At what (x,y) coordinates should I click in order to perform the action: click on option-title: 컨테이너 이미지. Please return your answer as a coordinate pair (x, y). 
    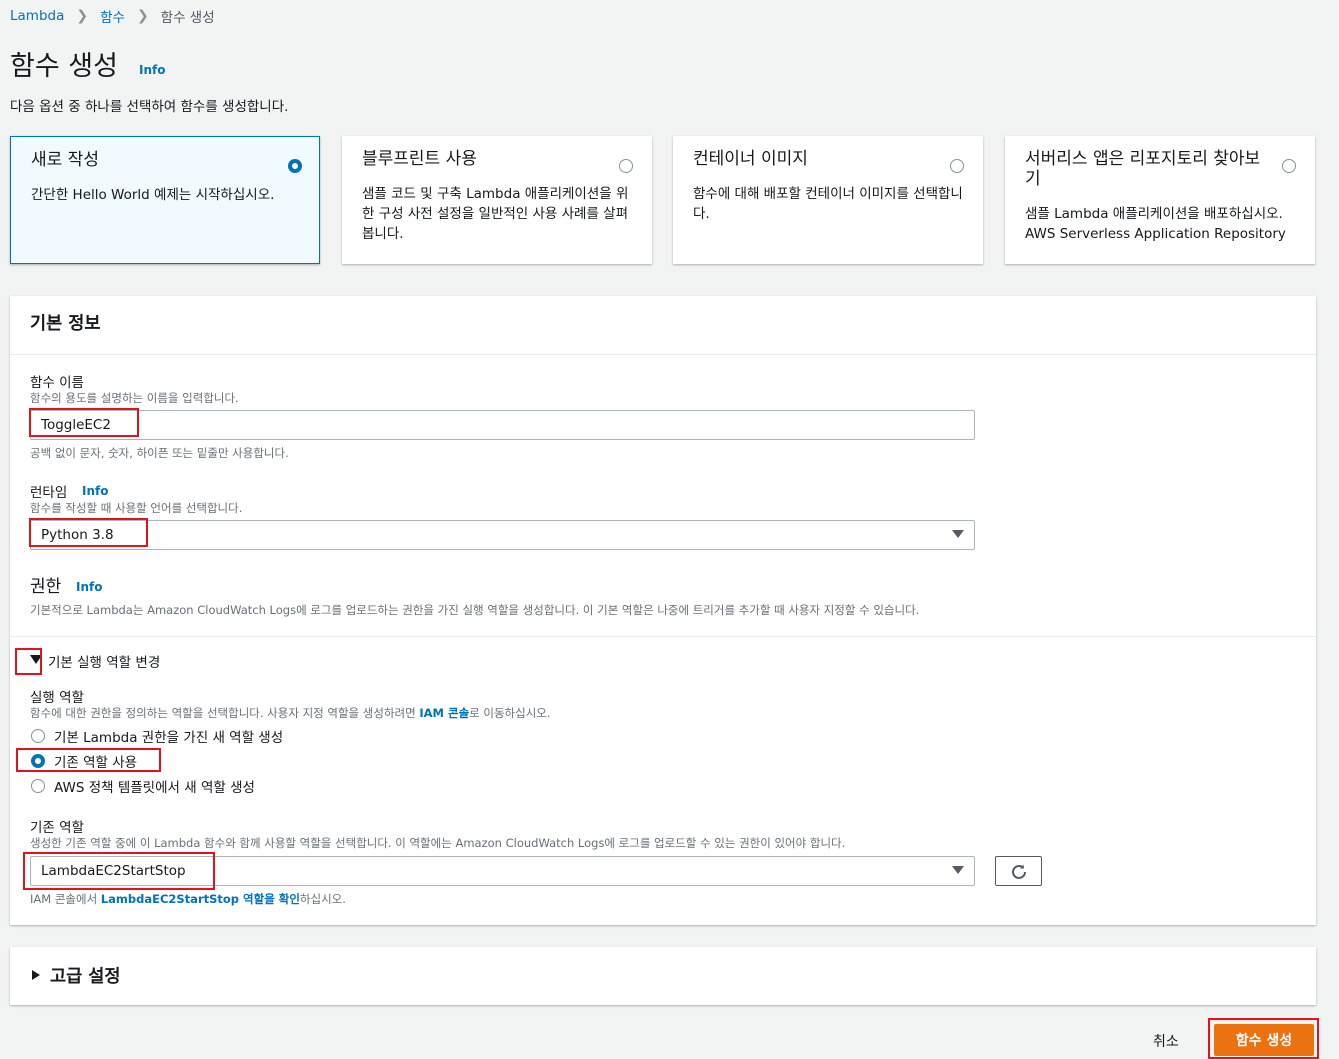
    Looking at the image, I should click on (750, 159).